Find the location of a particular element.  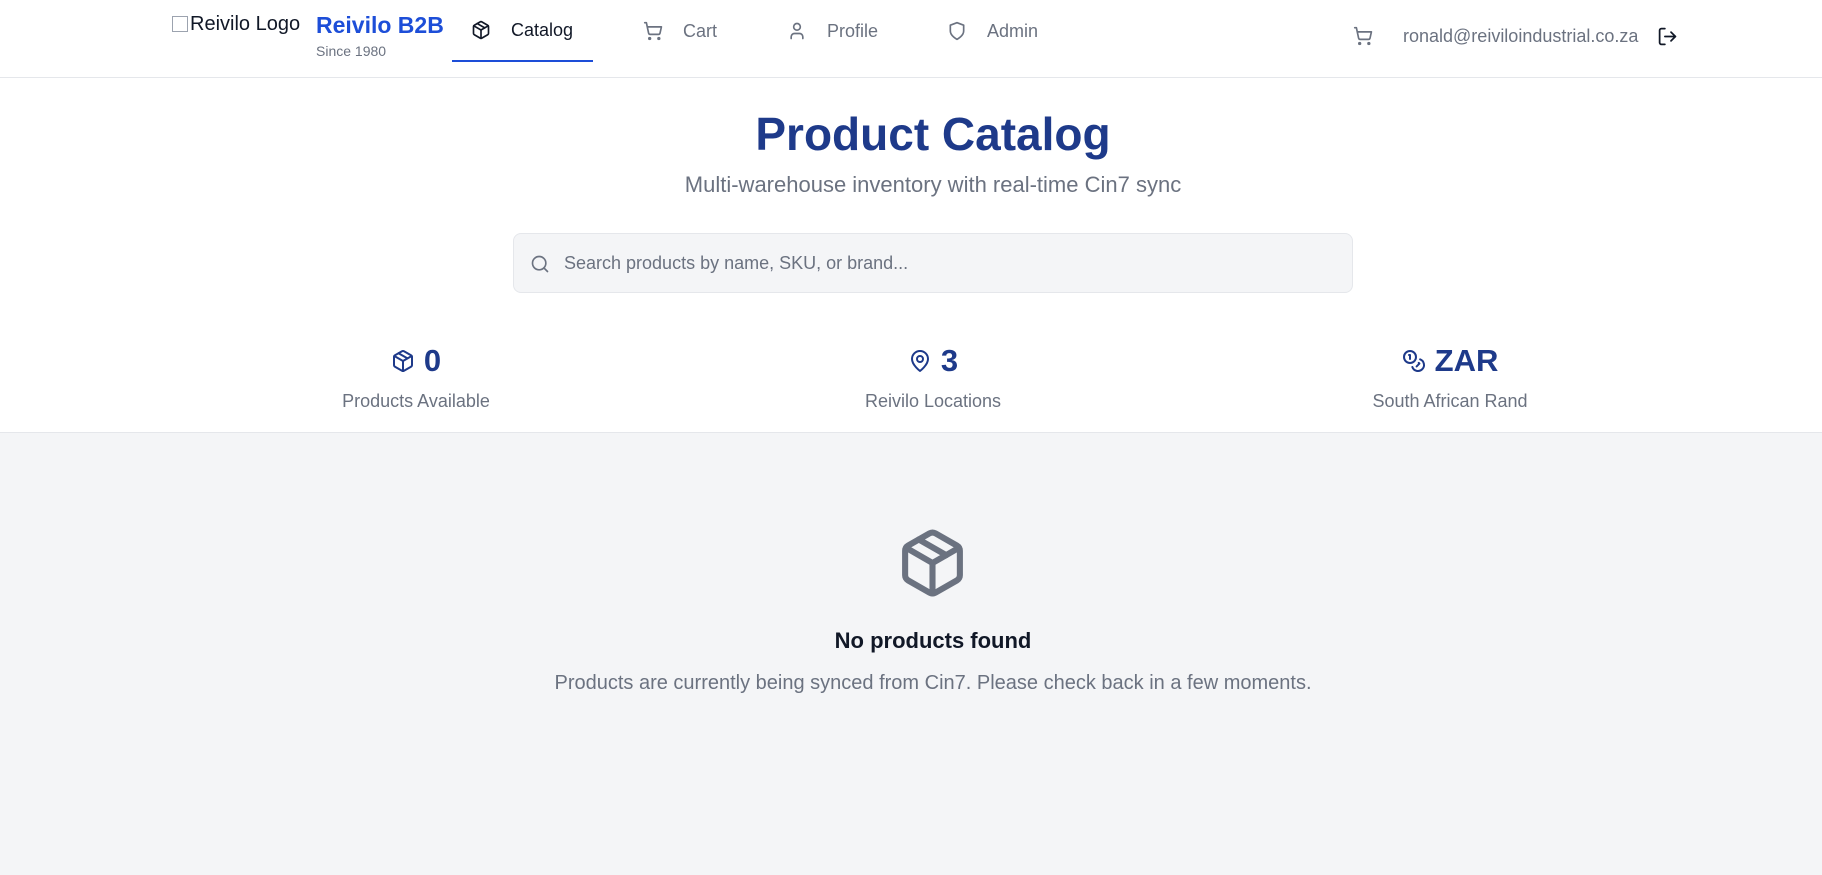

stat-label: South African Rand is located at coordinates (1450, 401).